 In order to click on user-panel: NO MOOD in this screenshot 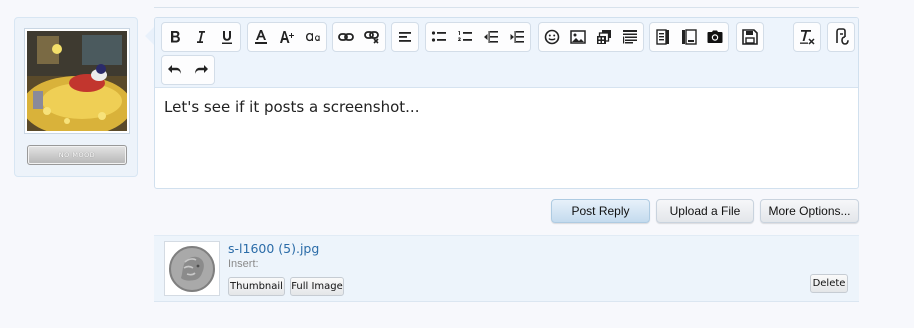, I will do `click(76, 97)`.